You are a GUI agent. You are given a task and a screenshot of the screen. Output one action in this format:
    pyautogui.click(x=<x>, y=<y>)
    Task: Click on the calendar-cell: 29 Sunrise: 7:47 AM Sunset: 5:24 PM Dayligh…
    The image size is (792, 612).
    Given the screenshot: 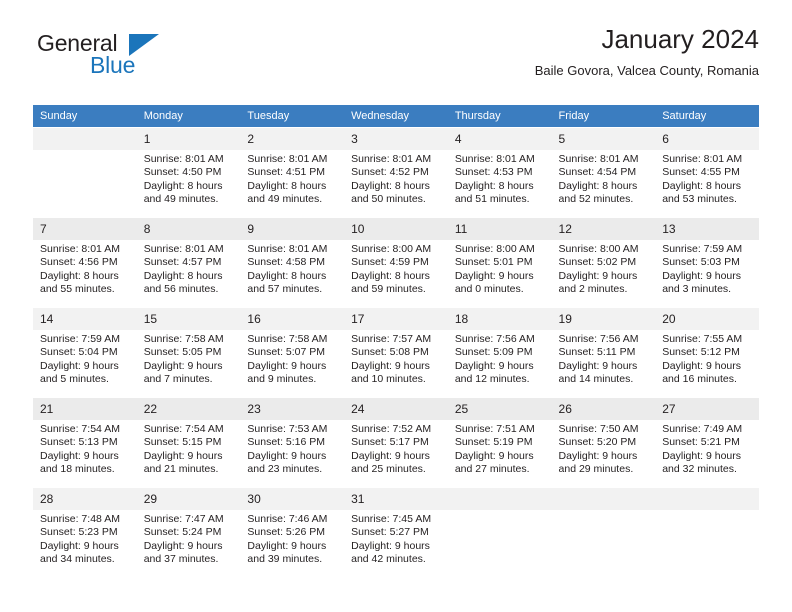 What is the action you would take?
    pyautogui.click(x=188, y=532)
    